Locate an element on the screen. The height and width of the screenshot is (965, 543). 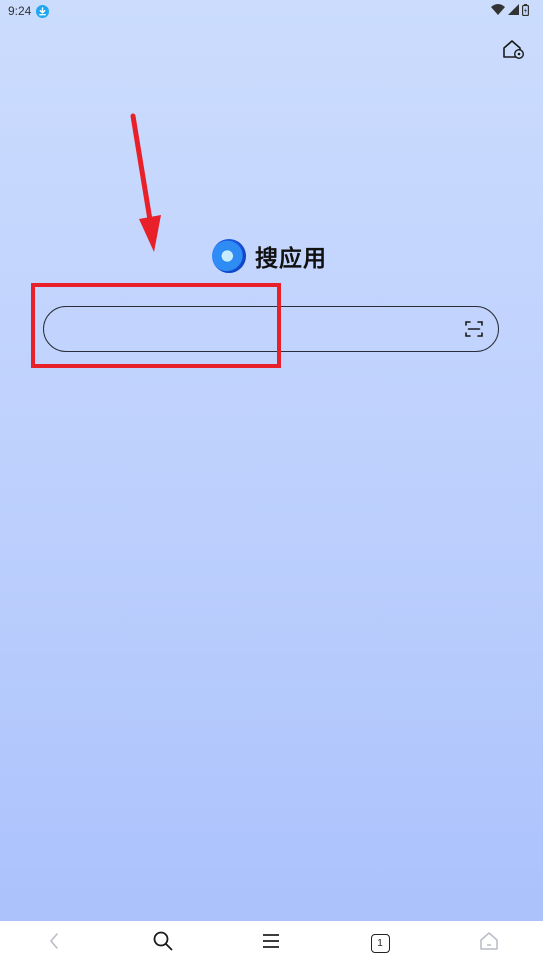
download-badge-icon is located at coordinates (43, 11).